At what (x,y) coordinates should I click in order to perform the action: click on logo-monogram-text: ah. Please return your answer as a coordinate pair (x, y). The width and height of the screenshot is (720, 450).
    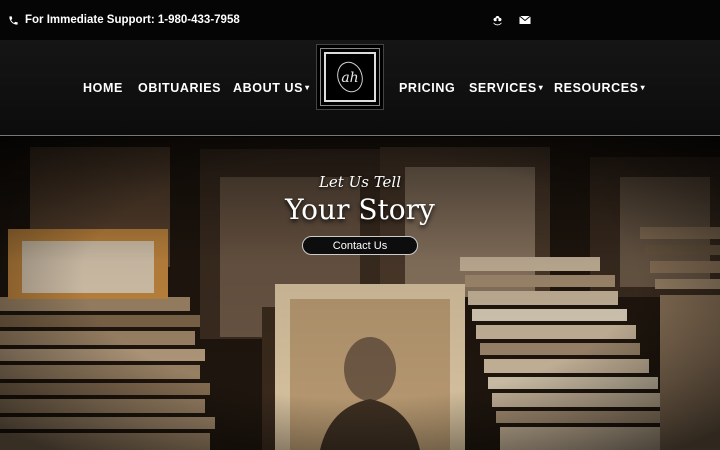
    Looking at the image, I should click on (349, 78).